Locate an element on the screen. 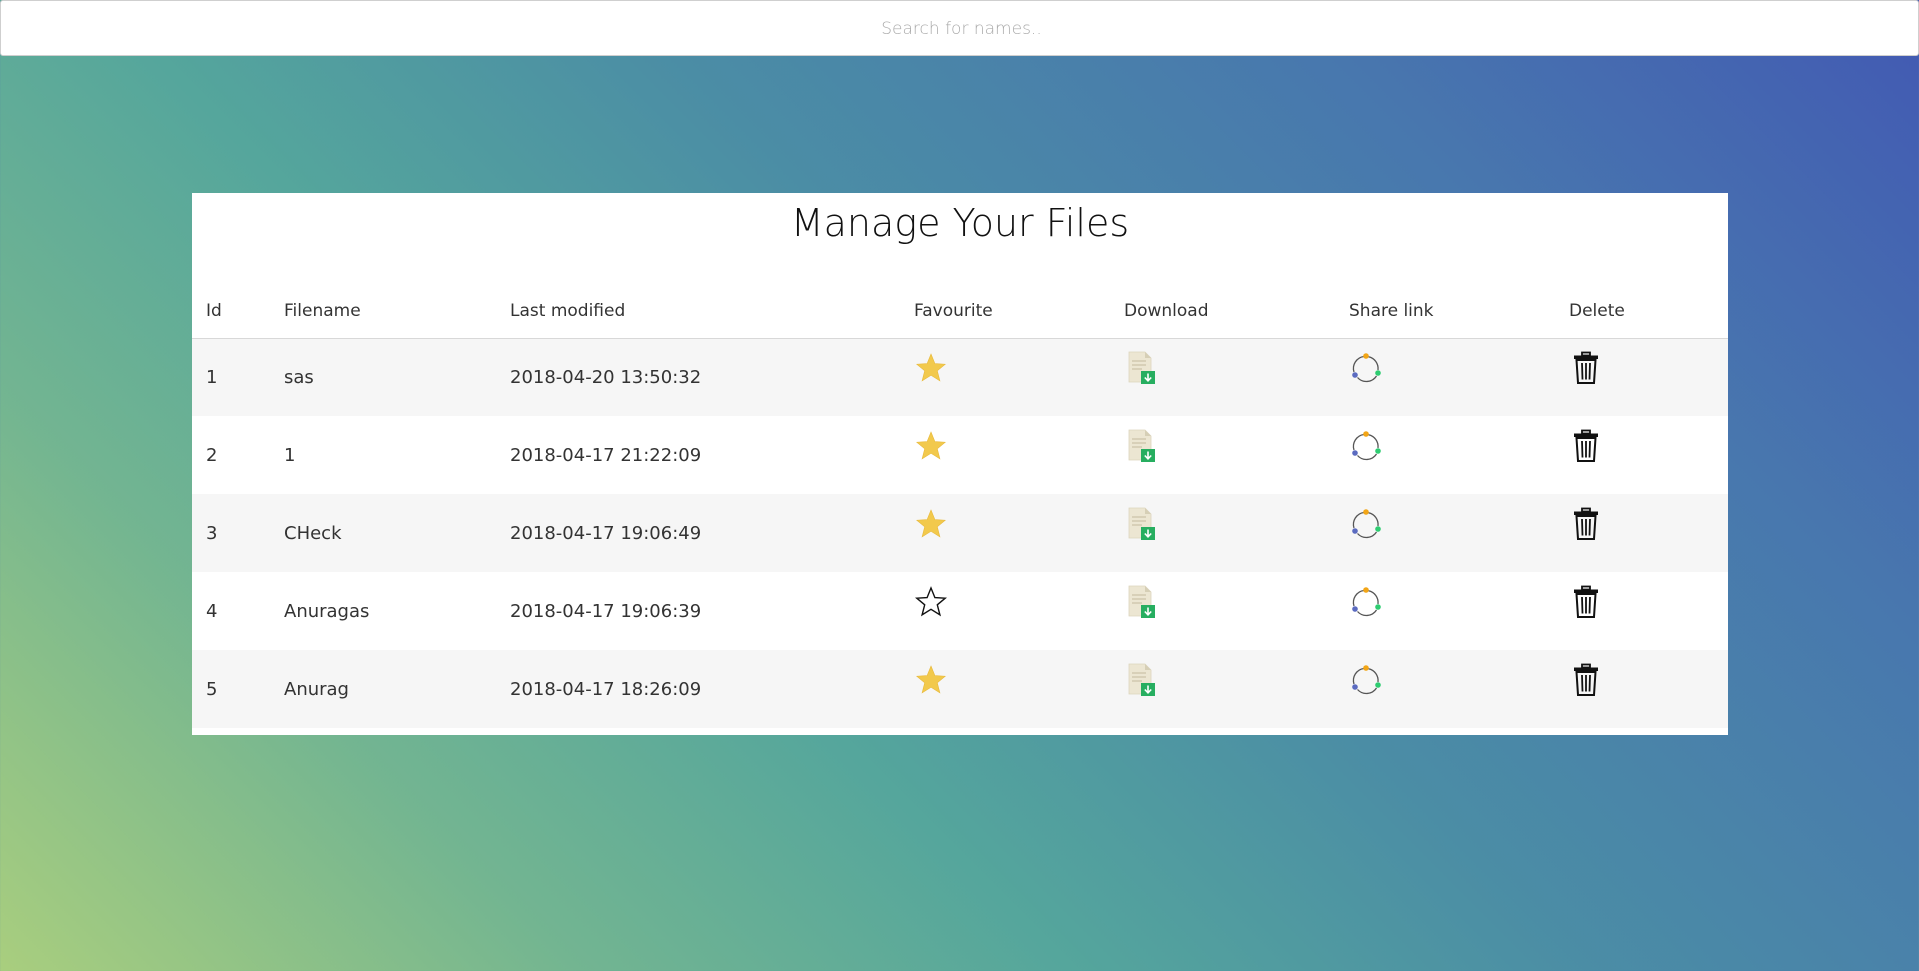  star-outline-icon is located at coordinates (931, 602).